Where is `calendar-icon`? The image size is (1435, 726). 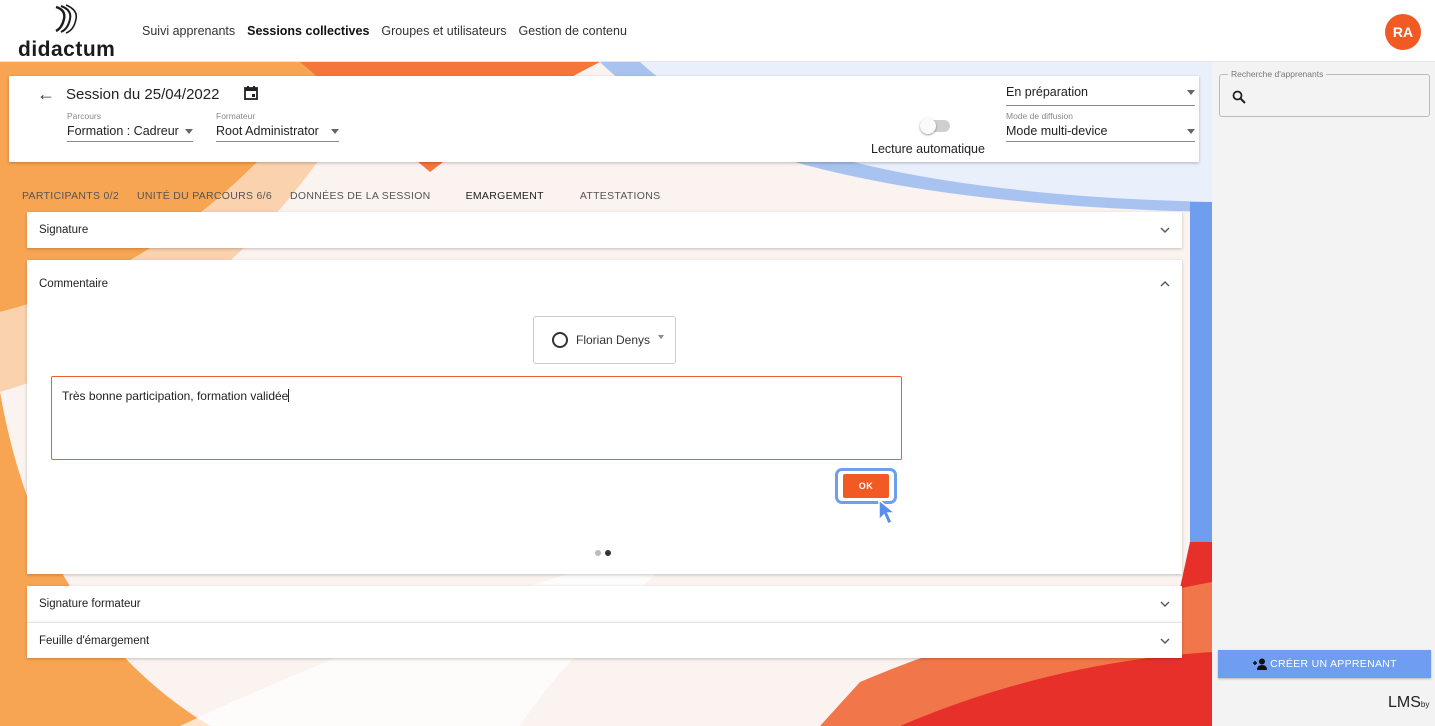
calendar-icon is located at coordinates (251, 93).